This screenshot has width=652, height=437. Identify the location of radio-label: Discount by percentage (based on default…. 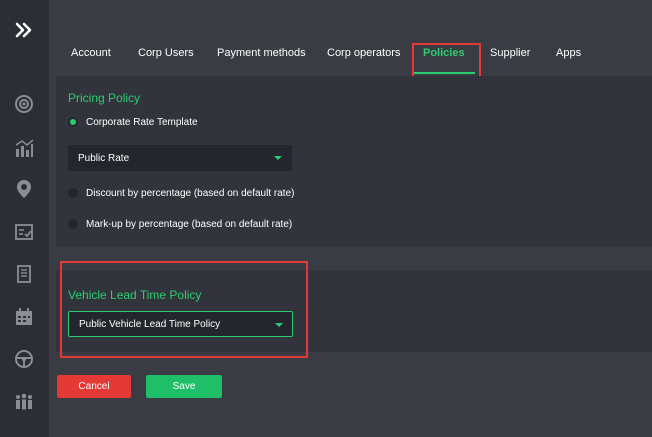
(190, 193).